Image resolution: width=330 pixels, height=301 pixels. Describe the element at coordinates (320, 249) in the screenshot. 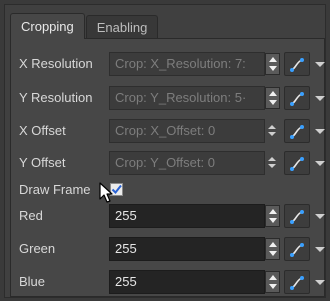

I see `green-menu-arrow` at that location.